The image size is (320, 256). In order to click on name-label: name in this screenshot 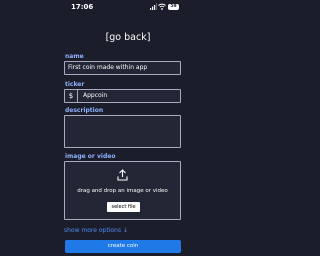, I will do `click(74, 56)`.